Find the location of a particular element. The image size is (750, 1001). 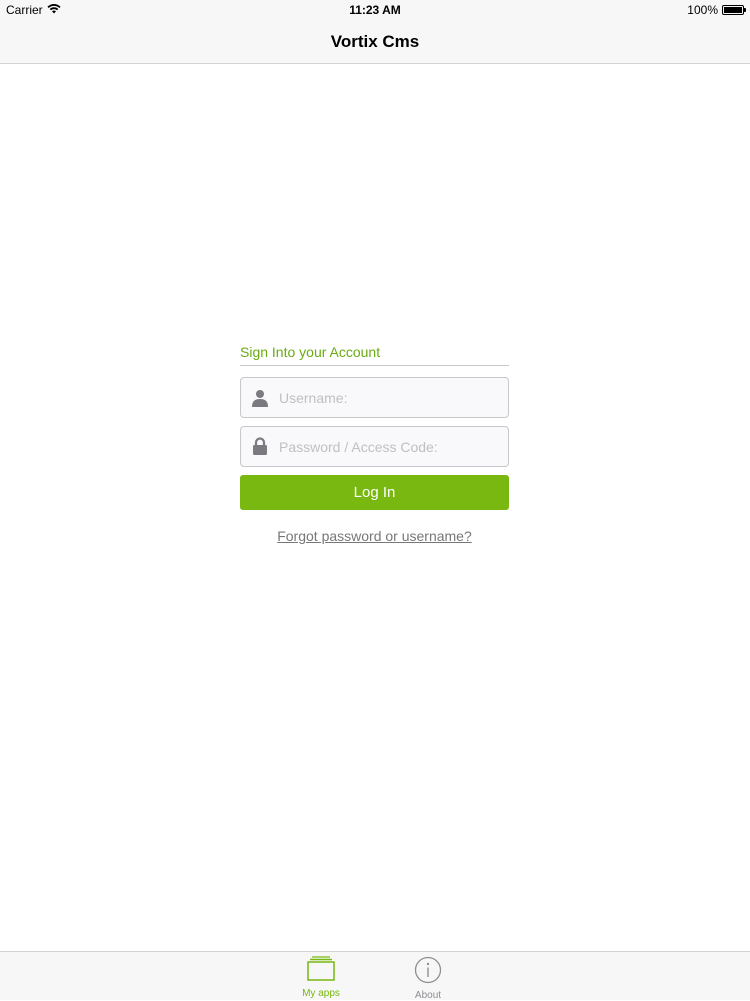

lock-icon is located at coordinates (260, 446).